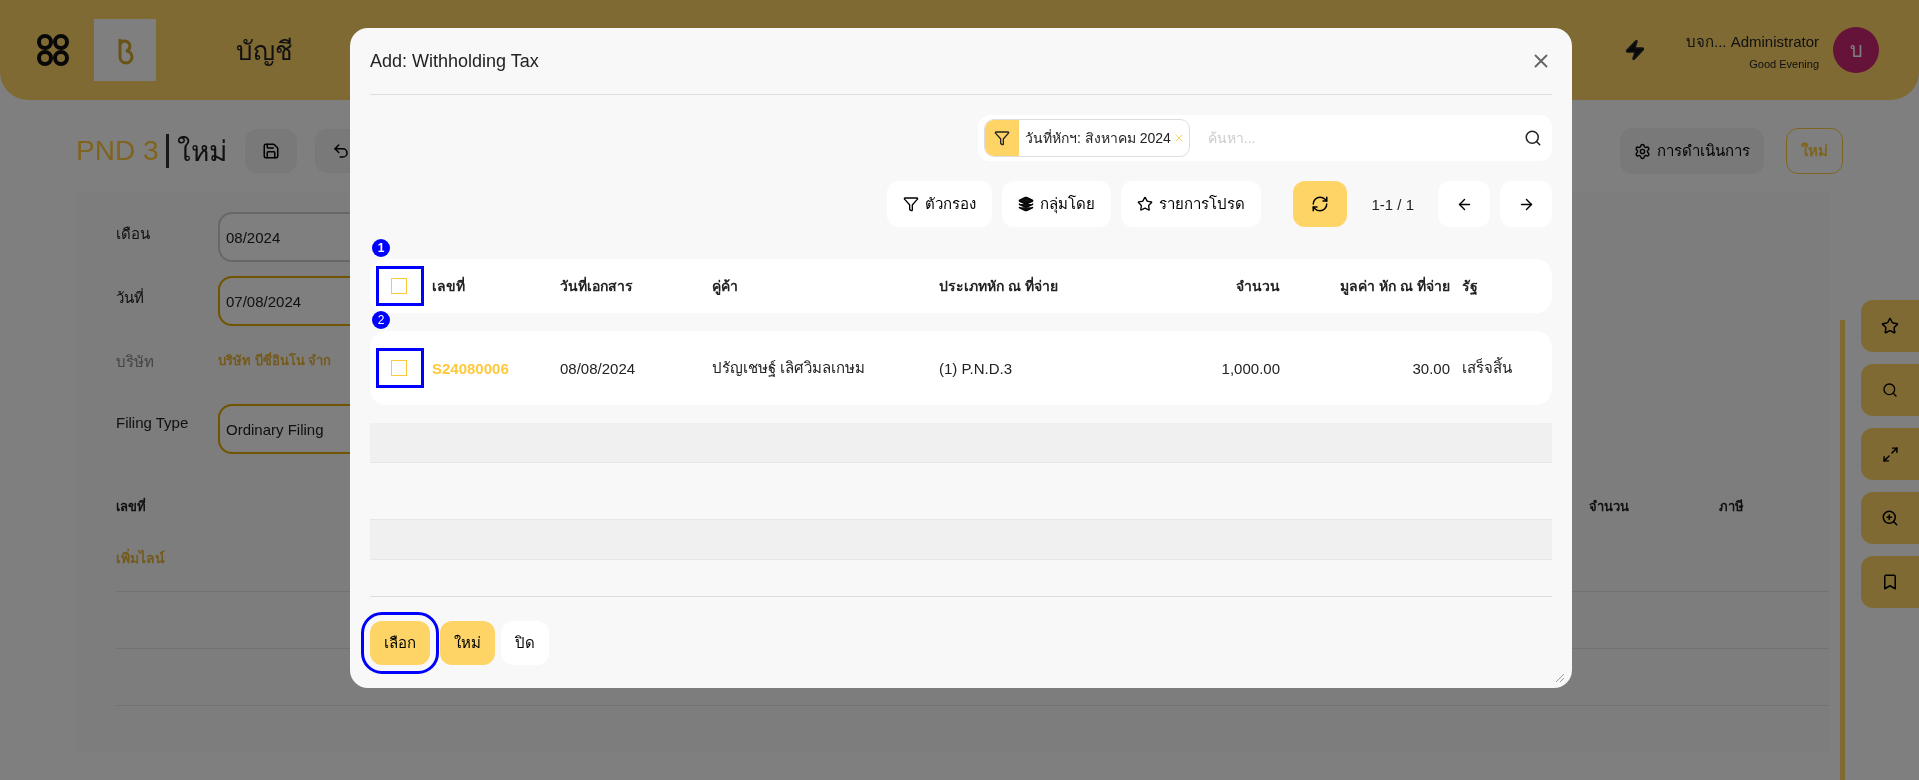 Image resolution: width=1919 pixels, height=780 pixels. I want to click on column-header: วันที่เอกสาร, so click(632, 286).